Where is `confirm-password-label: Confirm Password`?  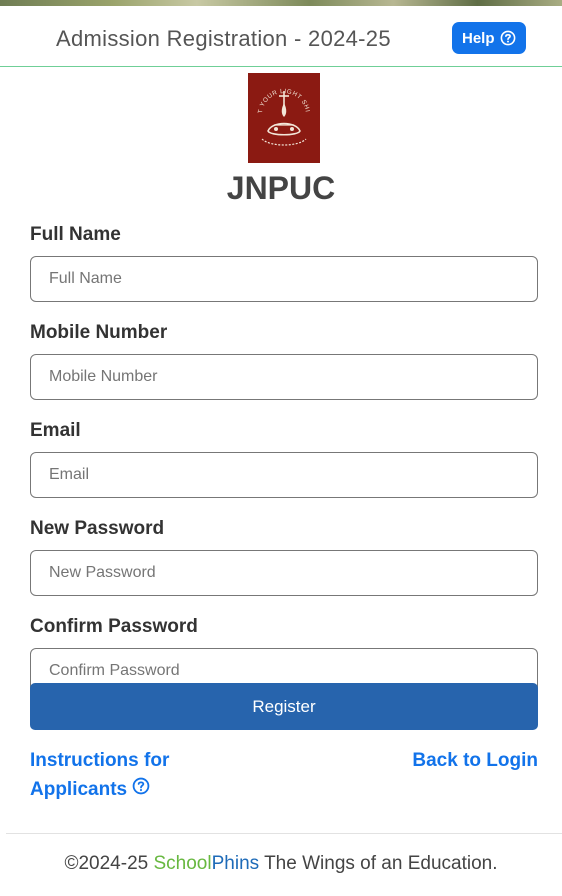
confirm-password-label: Confirm Password is located at coordinates (114, 626).